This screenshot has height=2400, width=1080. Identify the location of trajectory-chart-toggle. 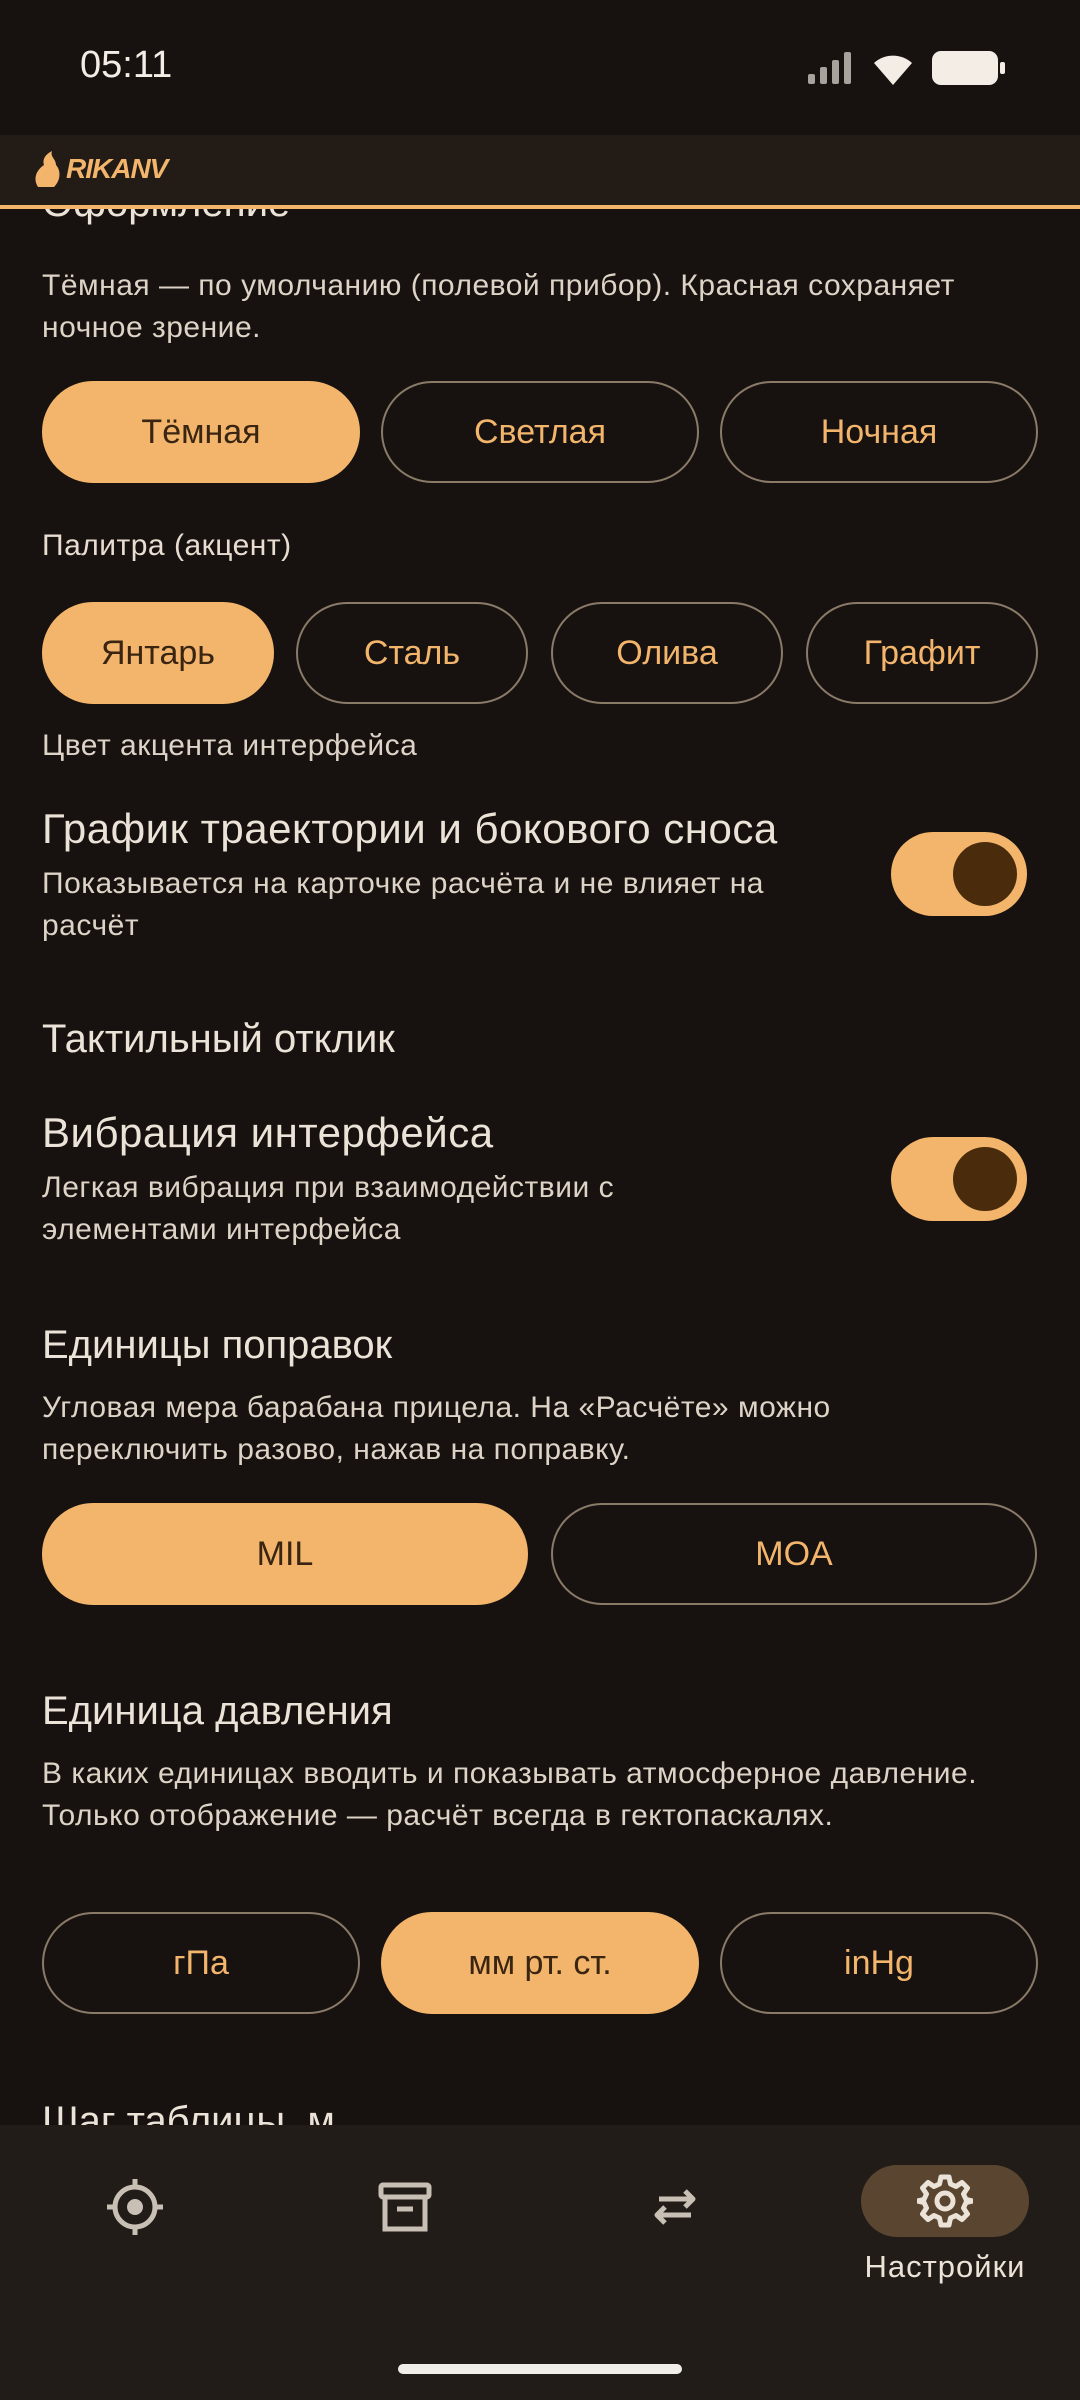
(959, 874).